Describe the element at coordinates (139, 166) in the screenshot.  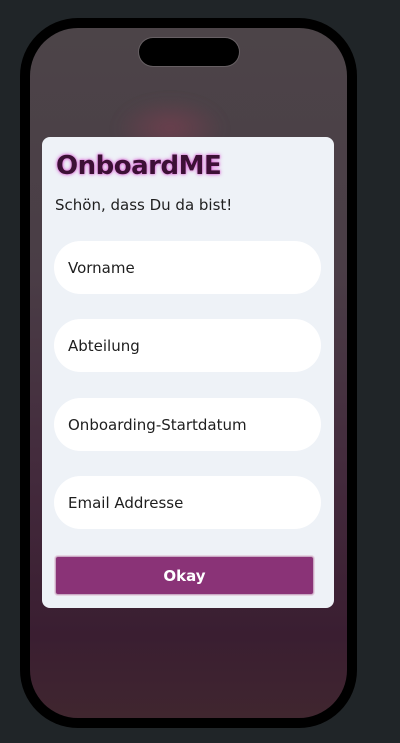
I see `app-brand-title: OnboardME` at that location.